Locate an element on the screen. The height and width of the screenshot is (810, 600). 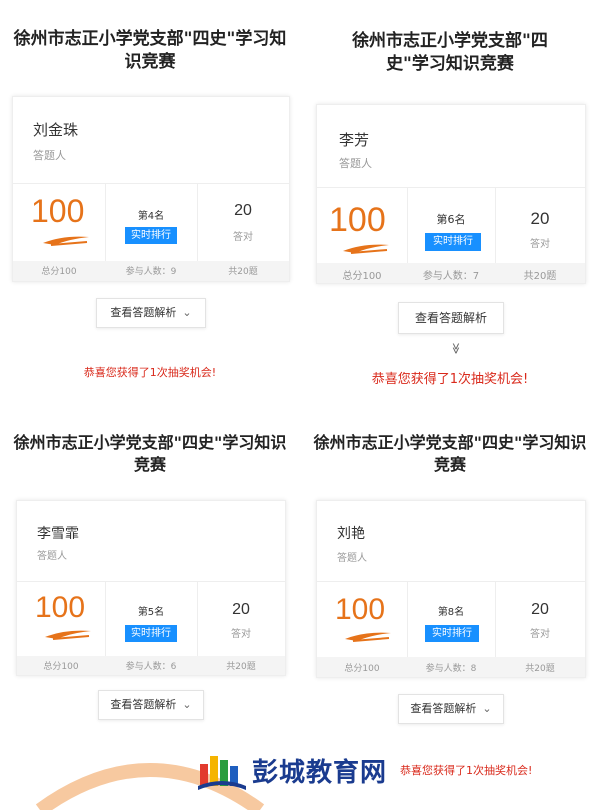
rank-text: 第5名 is located at coordinates (151, 612).